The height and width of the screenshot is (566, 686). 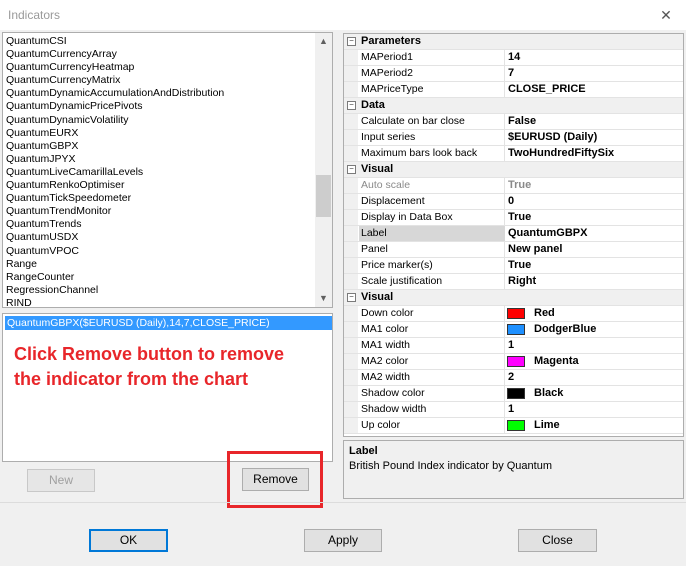 What do you see at coordinates (160, 67) in the screenshot?
I see `list-item: QuantumCurrencyHeatmap` at bounding box center [160, 67].